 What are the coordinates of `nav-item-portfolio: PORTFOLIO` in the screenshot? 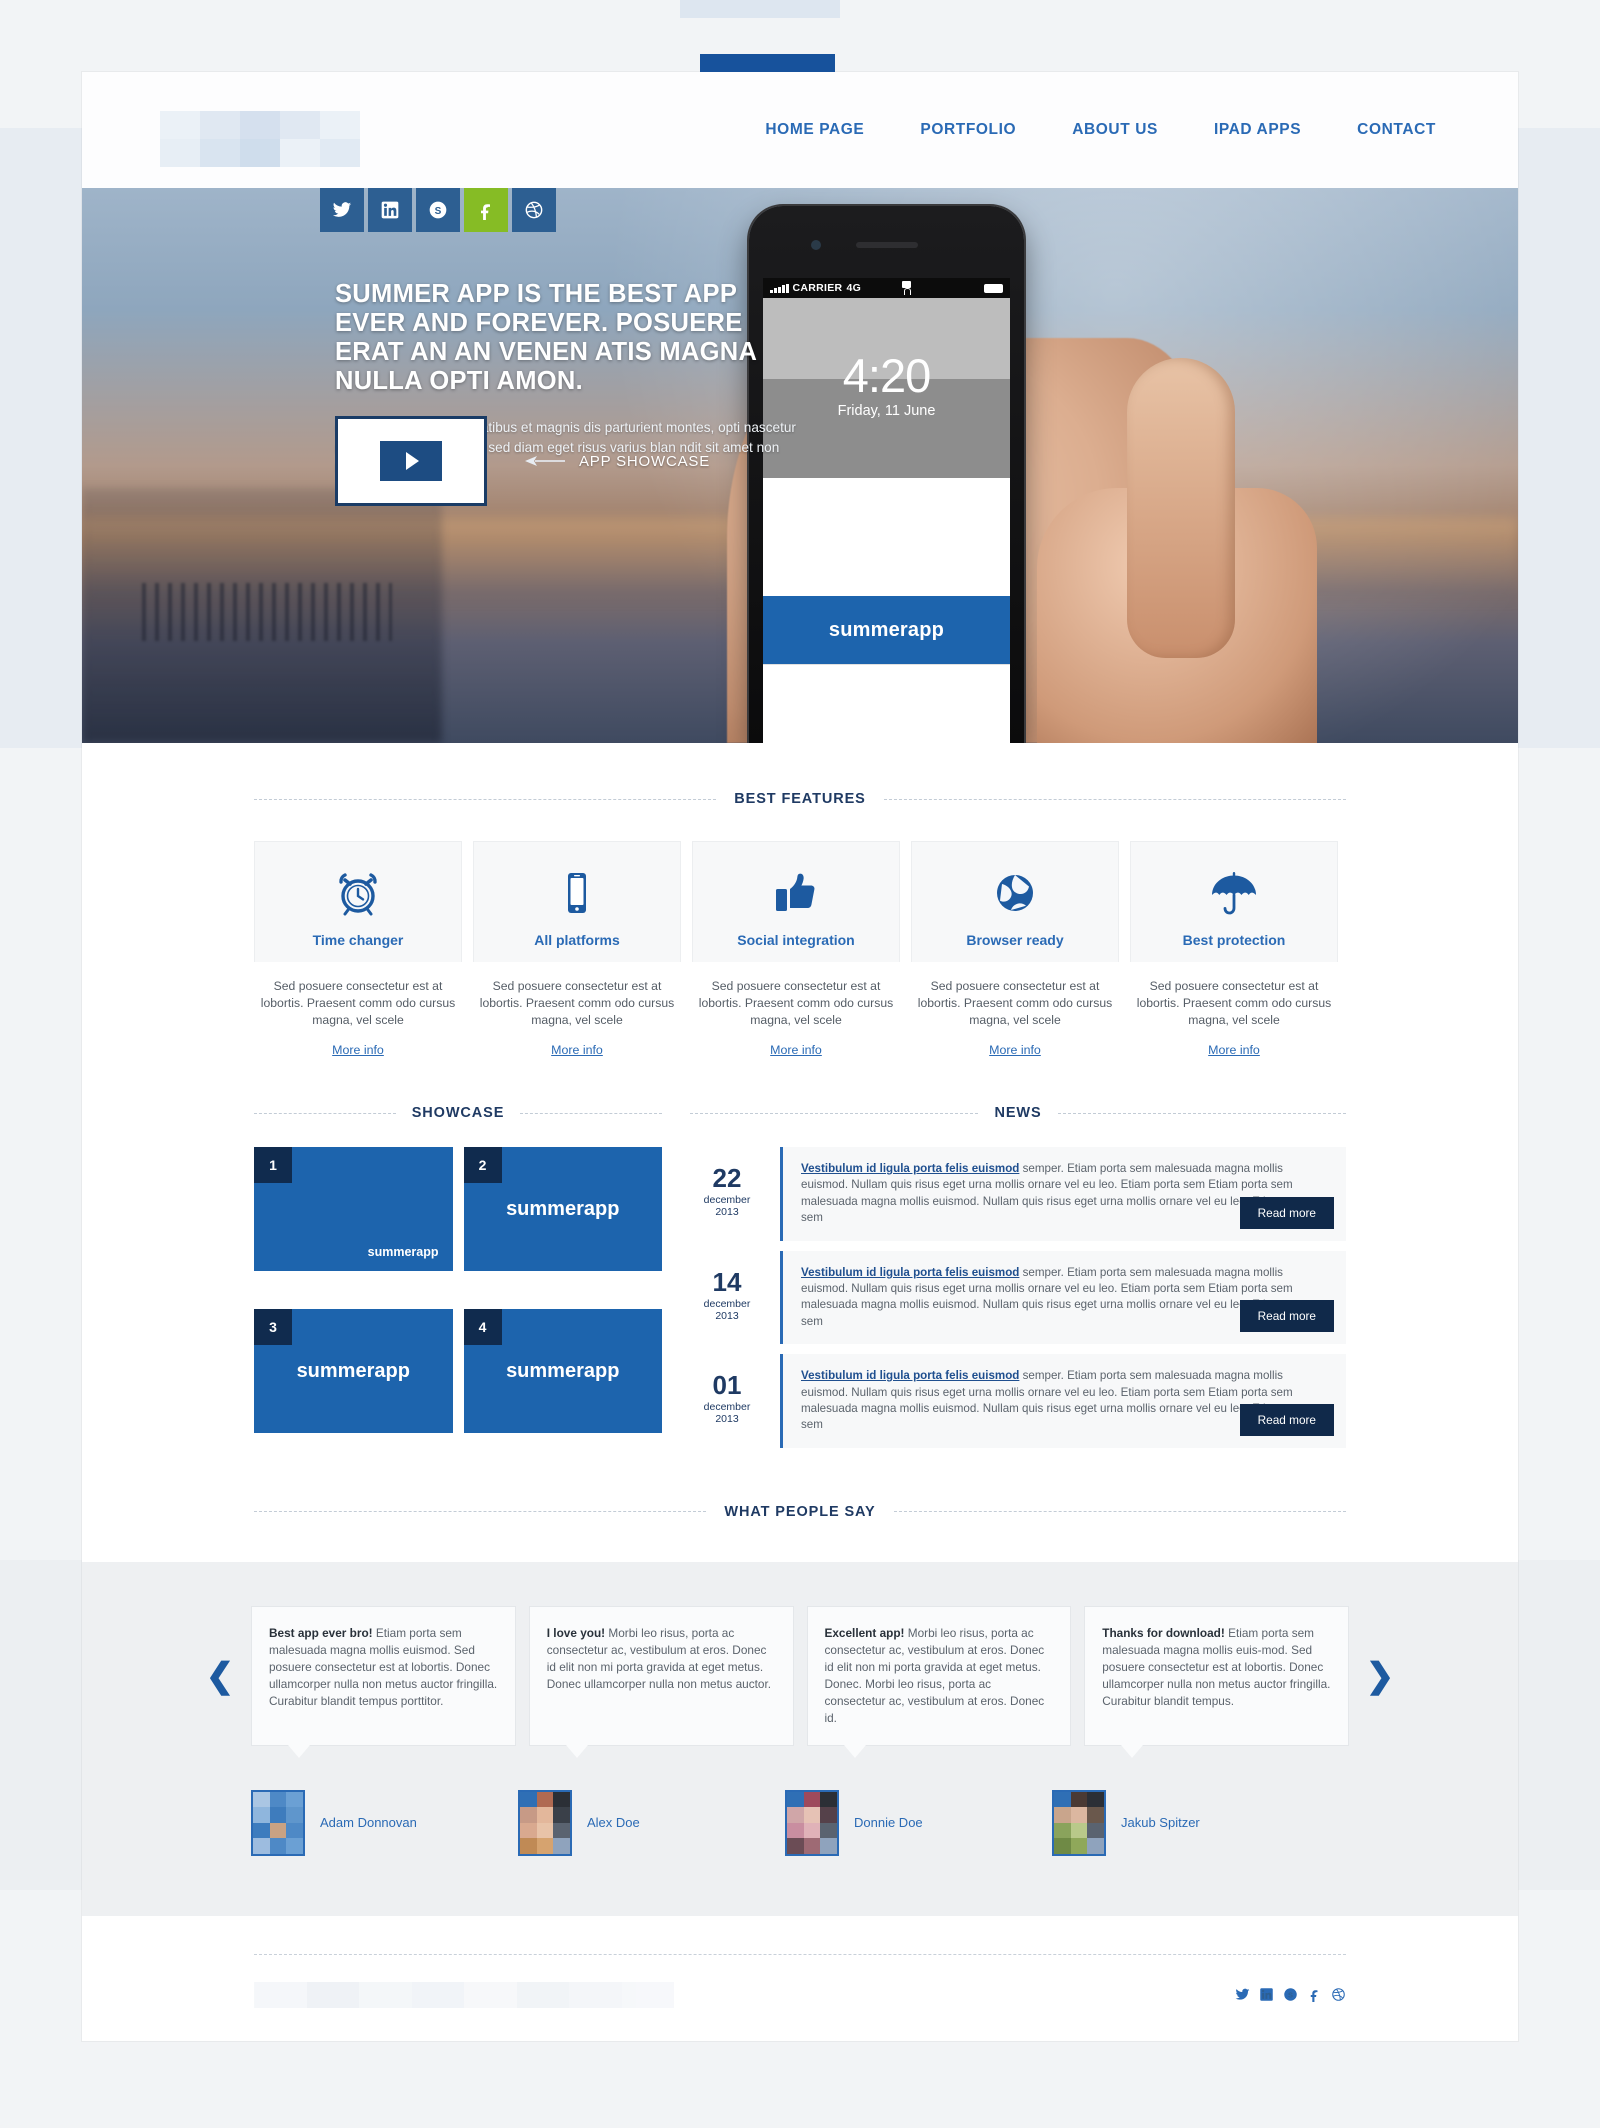 It's located at (968, 130).